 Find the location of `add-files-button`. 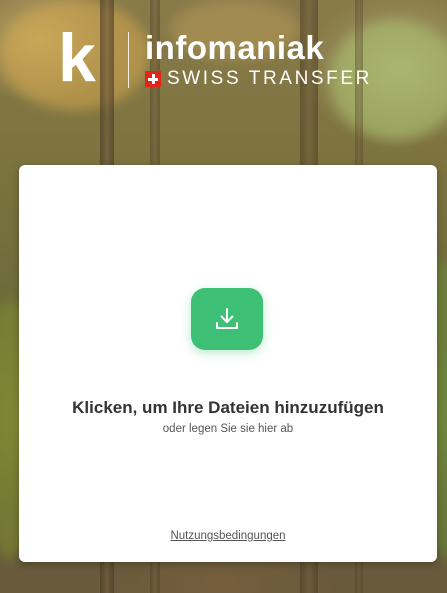

add-files-button is located at coordinates (227, 319).